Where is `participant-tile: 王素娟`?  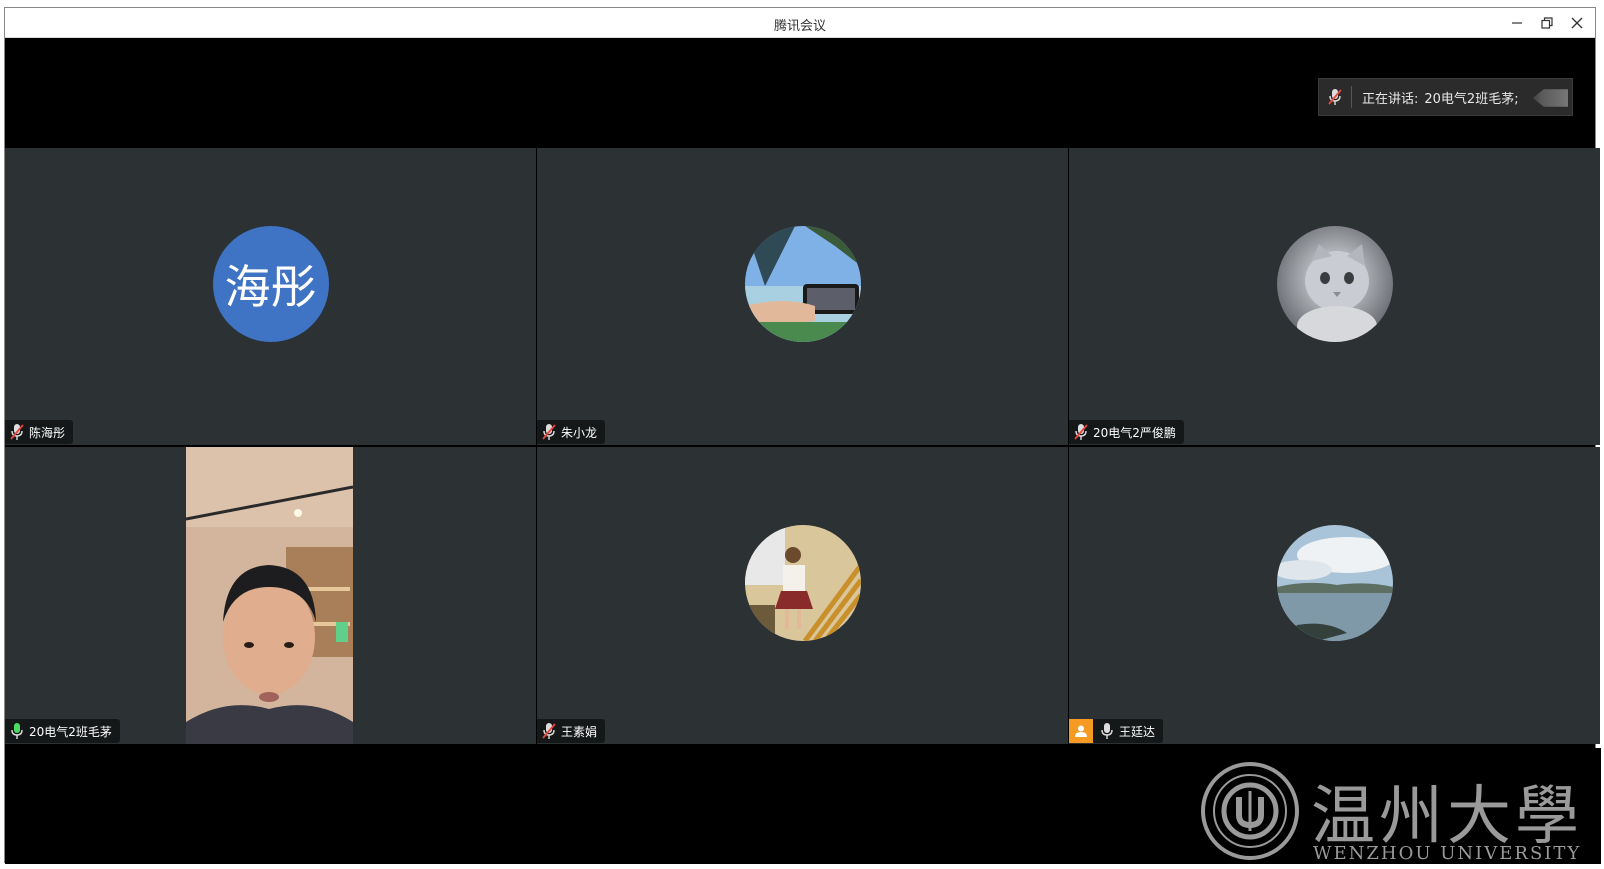 participant-tile: 王素娟 is located at coordinates (802, 595).